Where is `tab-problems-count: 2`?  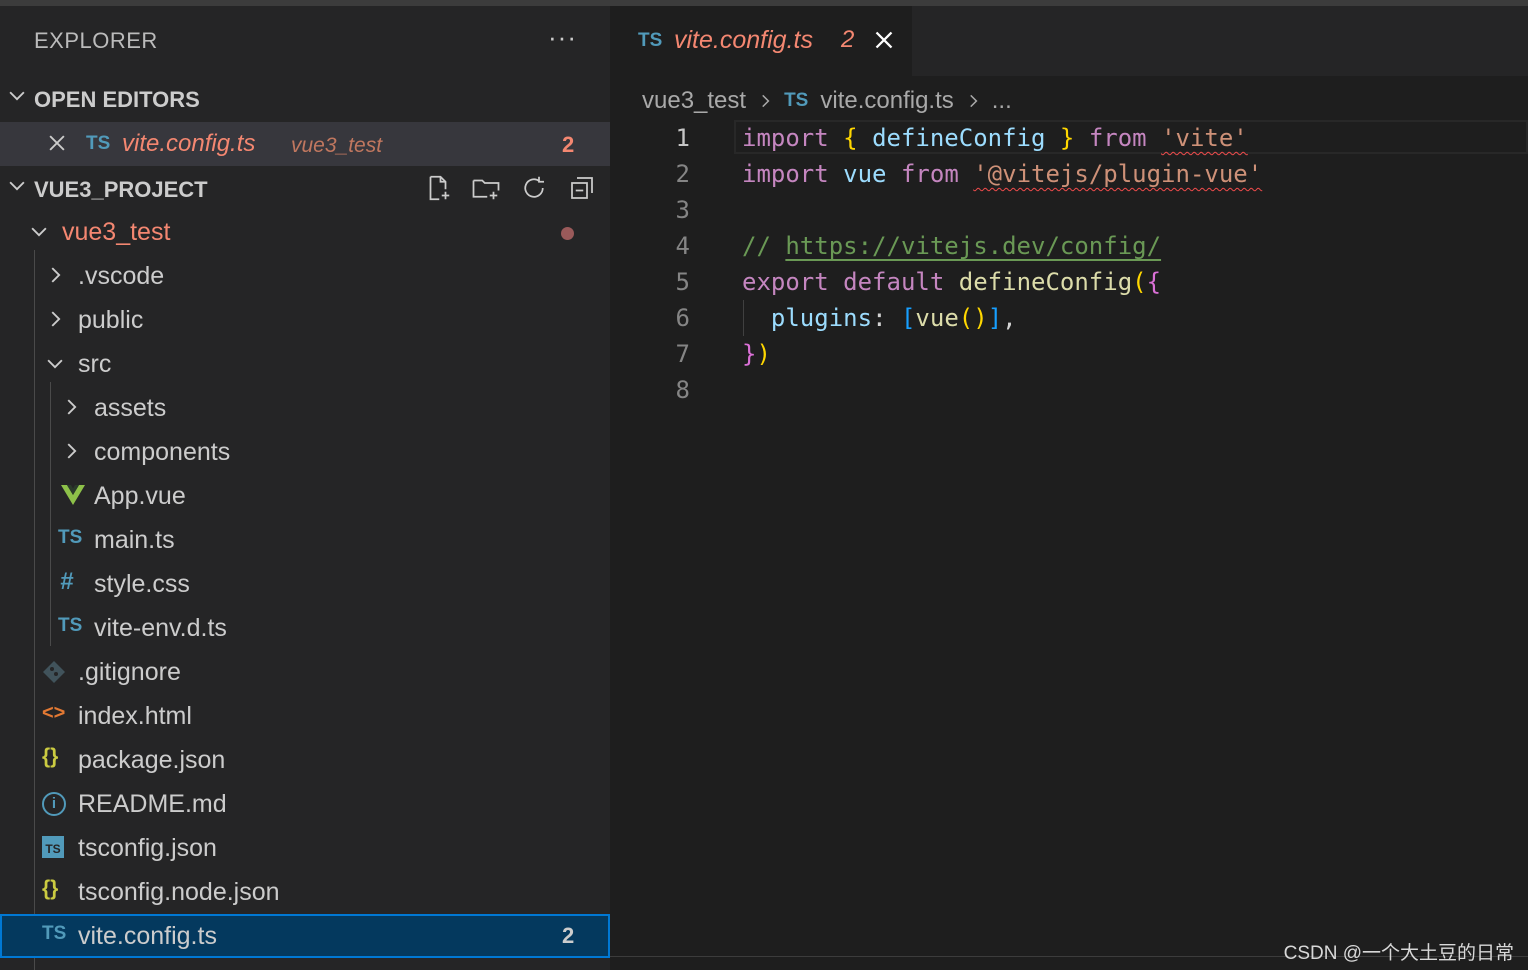
tab-problems-count: 2 is located at coordinates (848, 39).